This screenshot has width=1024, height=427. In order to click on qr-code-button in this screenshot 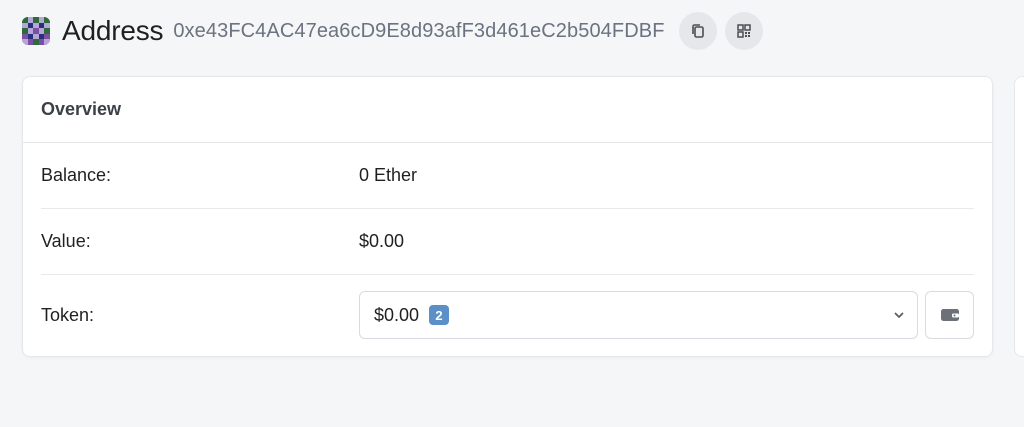, I will do `click(743, 31)`.